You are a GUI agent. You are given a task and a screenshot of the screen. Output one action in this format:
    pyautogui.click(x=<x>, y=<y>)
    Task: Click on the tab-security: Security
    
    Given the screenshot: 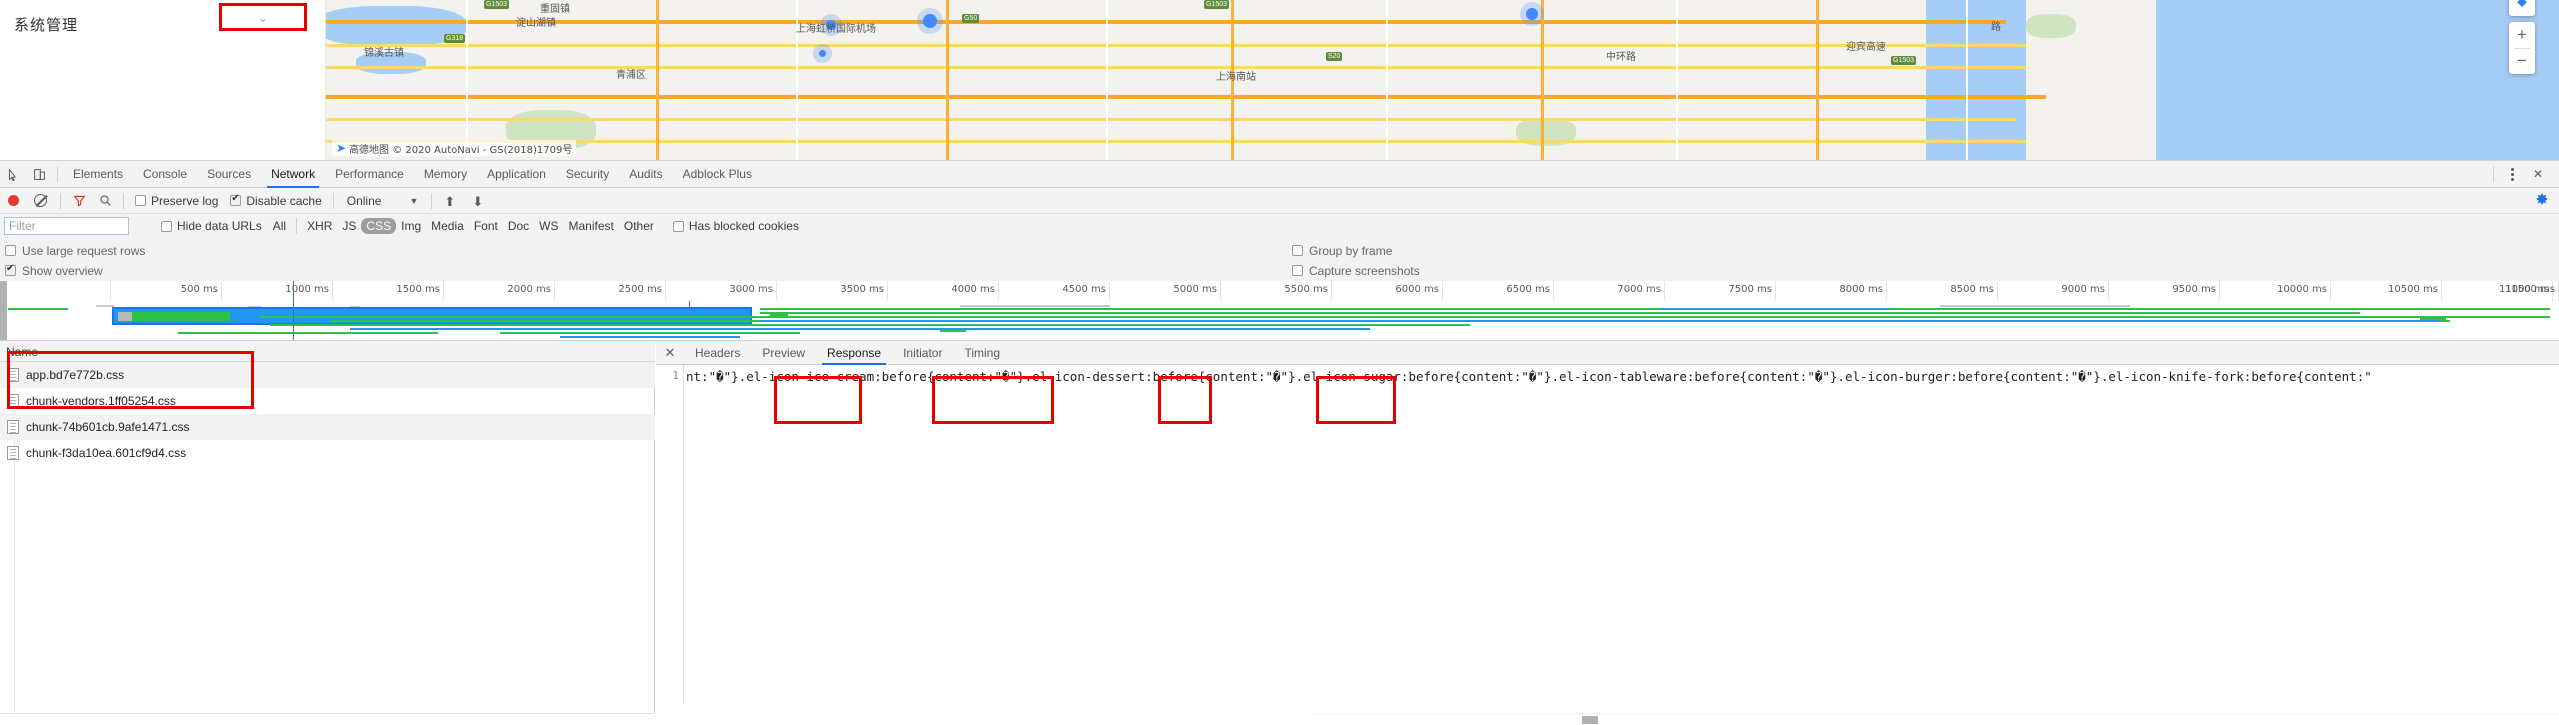 What is the action you would take?
    pyautogui.click(x=587, y=174)
    